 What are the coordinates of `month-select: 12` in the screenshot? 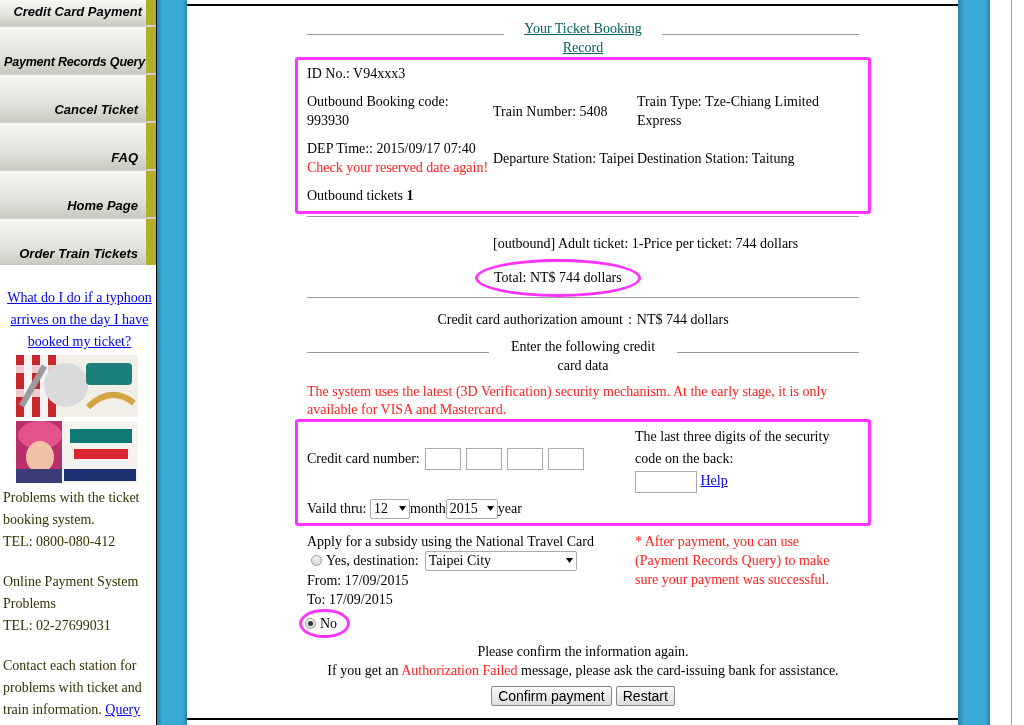 It's located at (390, 508).